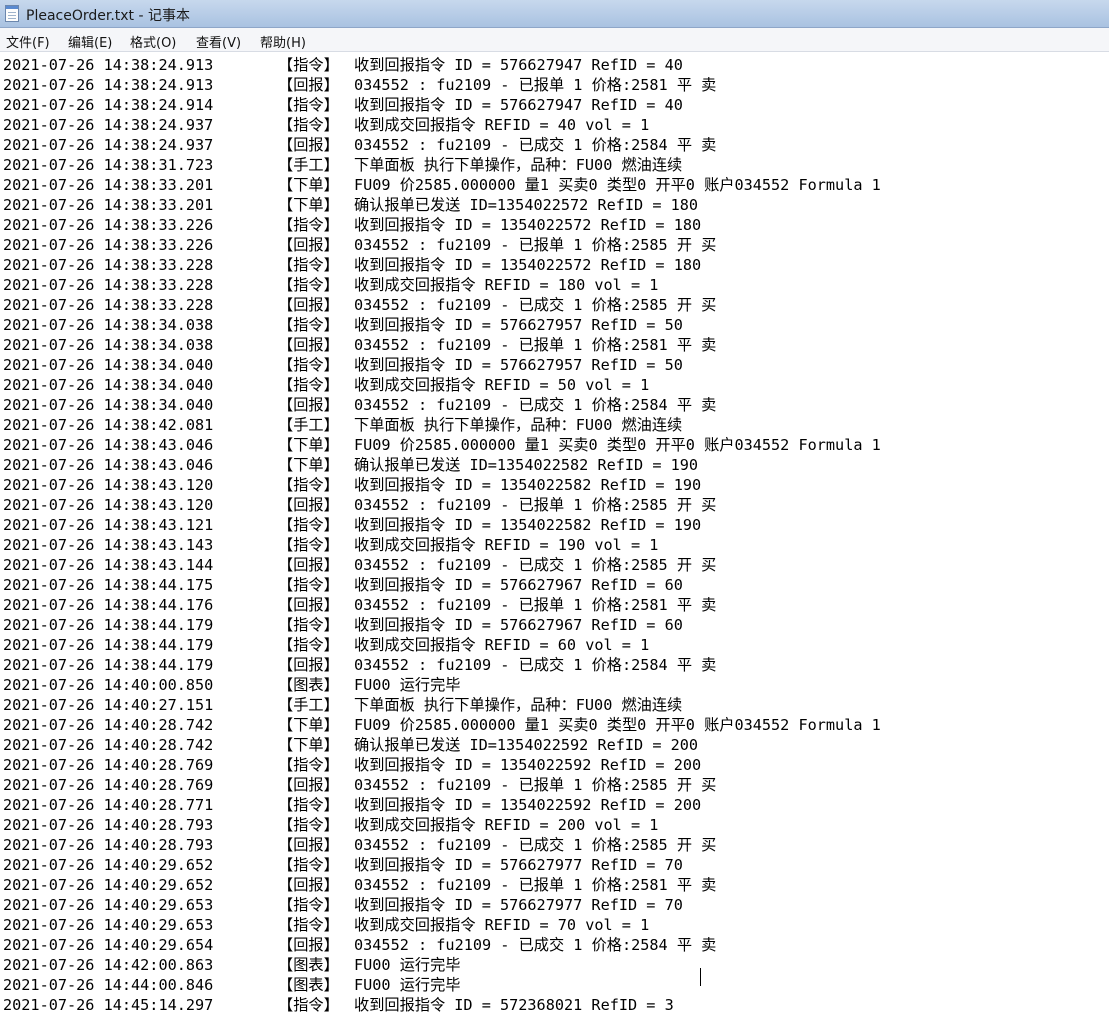  I want to click on log-message: 确认报单已发送 ID=1354022592 RefID = 200, so click(526, 745).